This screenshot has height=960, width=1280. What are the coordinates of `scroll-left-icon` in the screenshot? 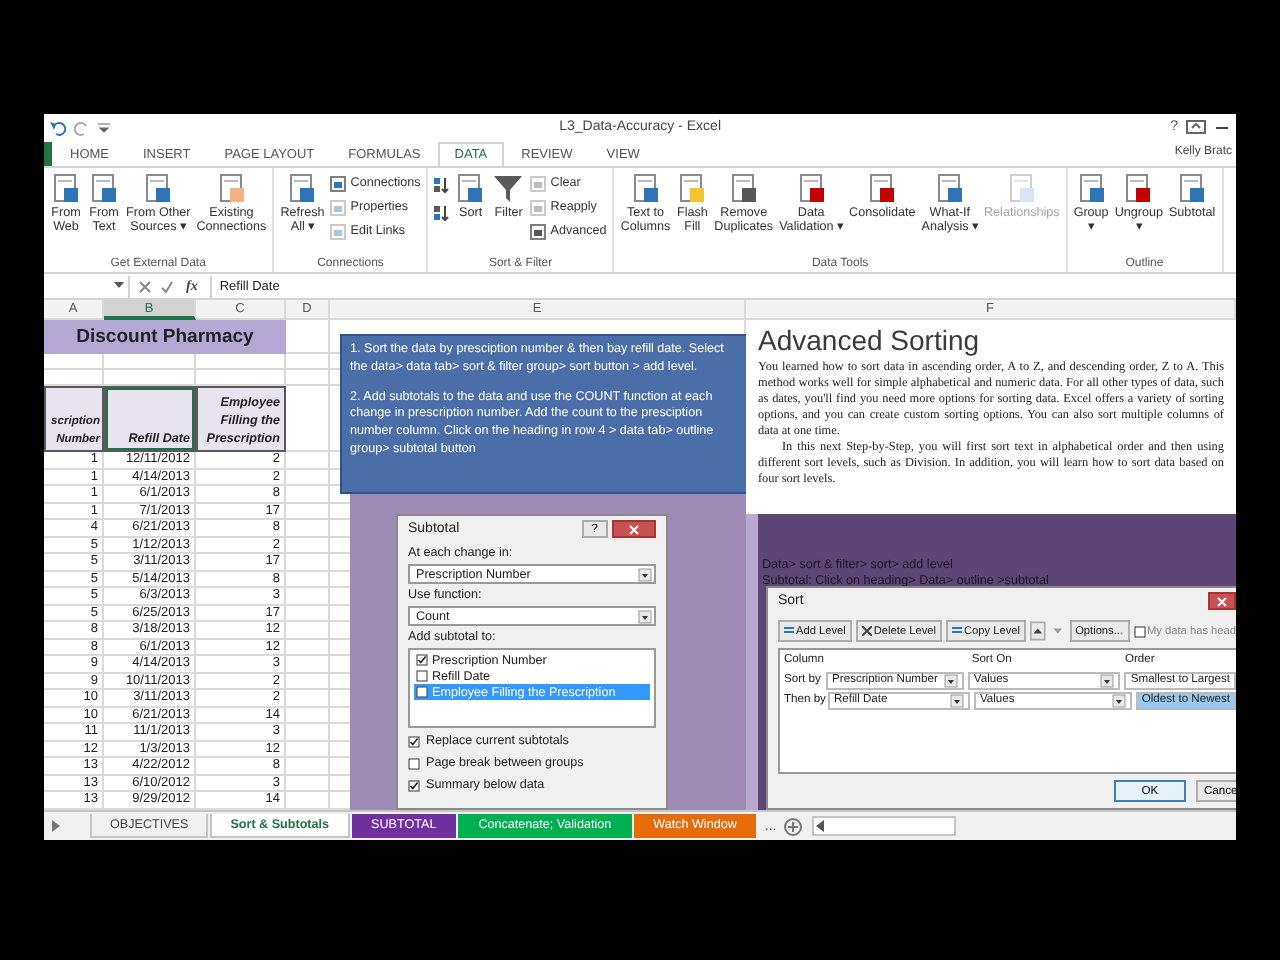 It's located at (820, 826).